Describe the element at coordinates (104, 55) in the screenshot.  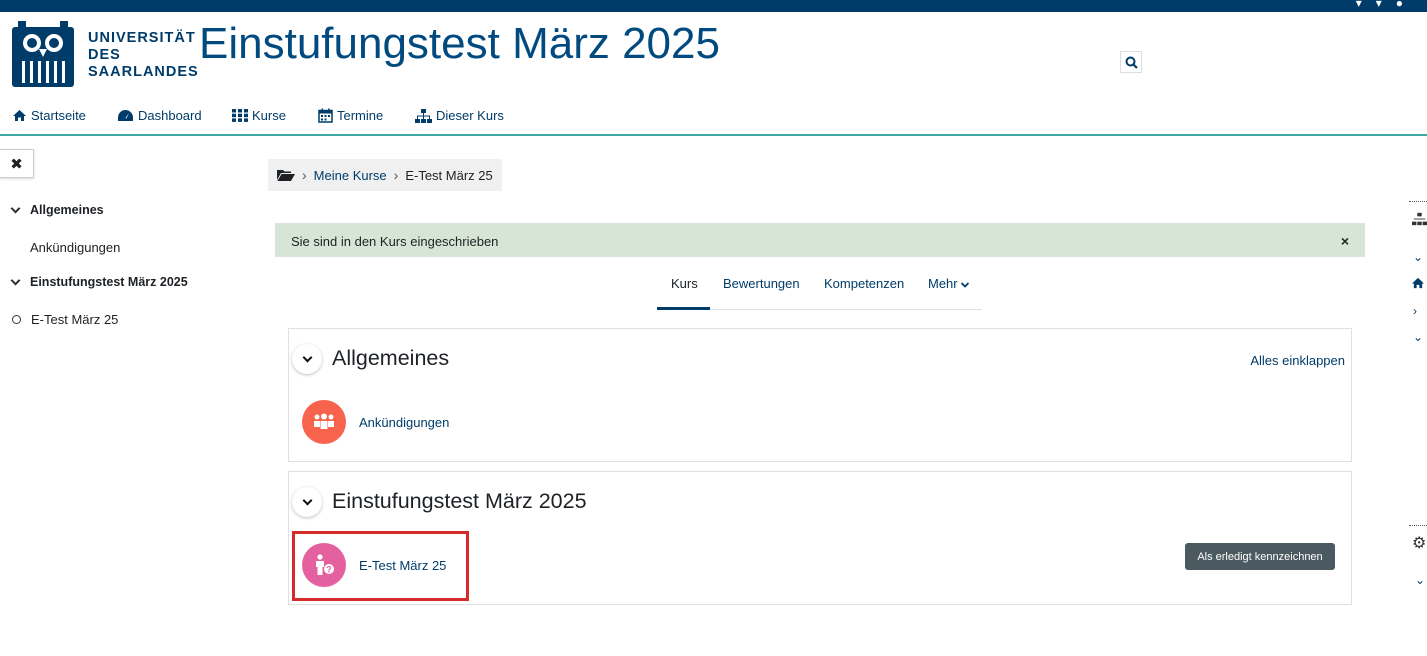
I see `logo-line-2: DES` at that location.